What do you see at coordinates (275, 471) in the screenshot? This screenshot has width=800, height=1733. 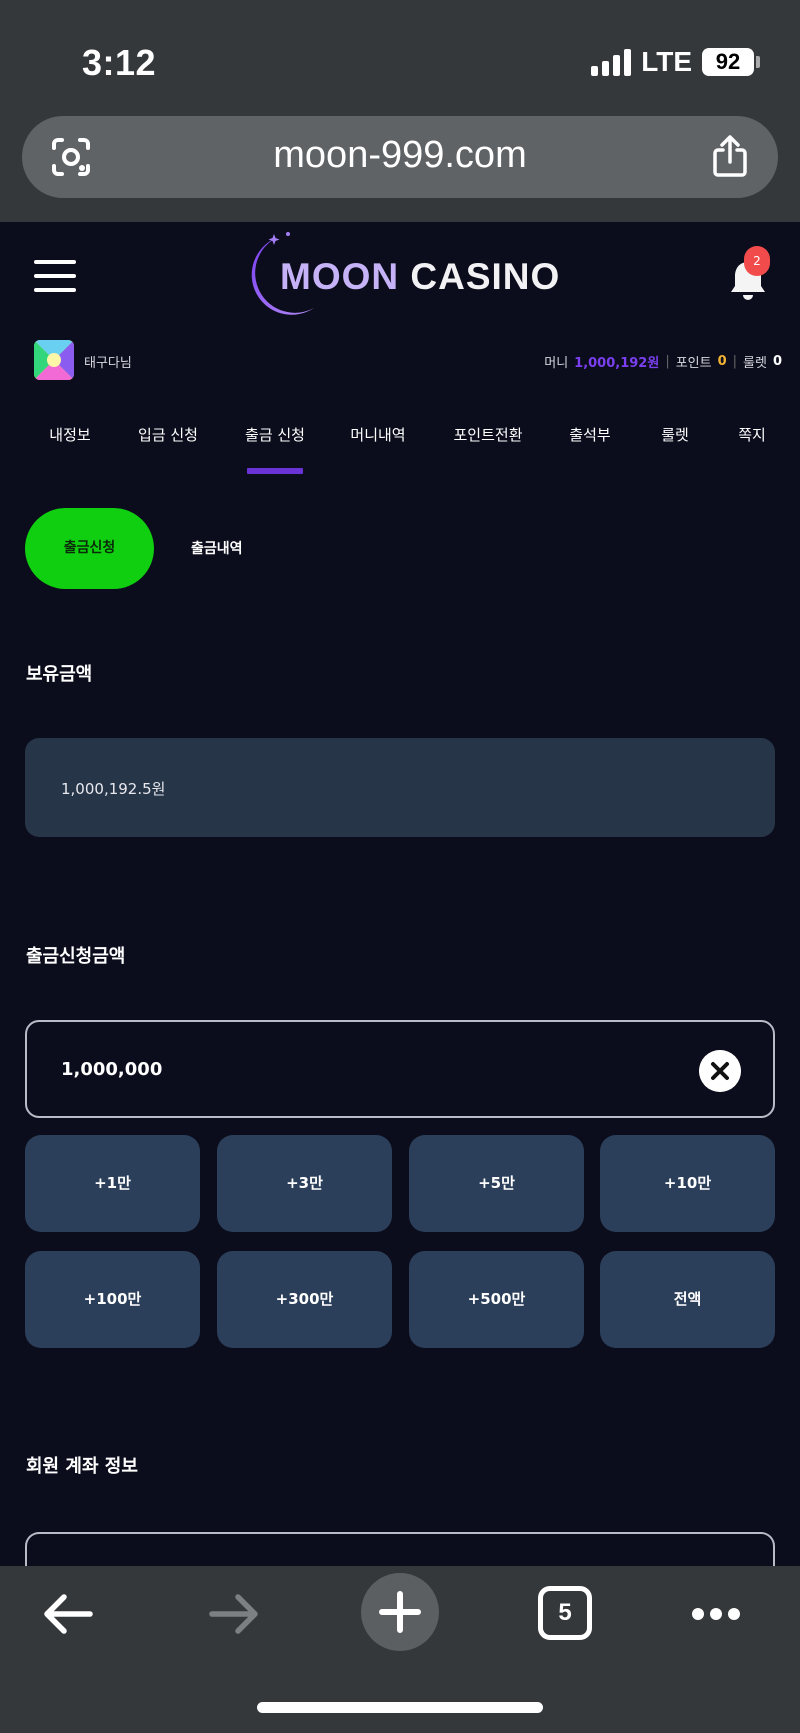 I see `active-tab-indicator` at bounding box center [275, 471].